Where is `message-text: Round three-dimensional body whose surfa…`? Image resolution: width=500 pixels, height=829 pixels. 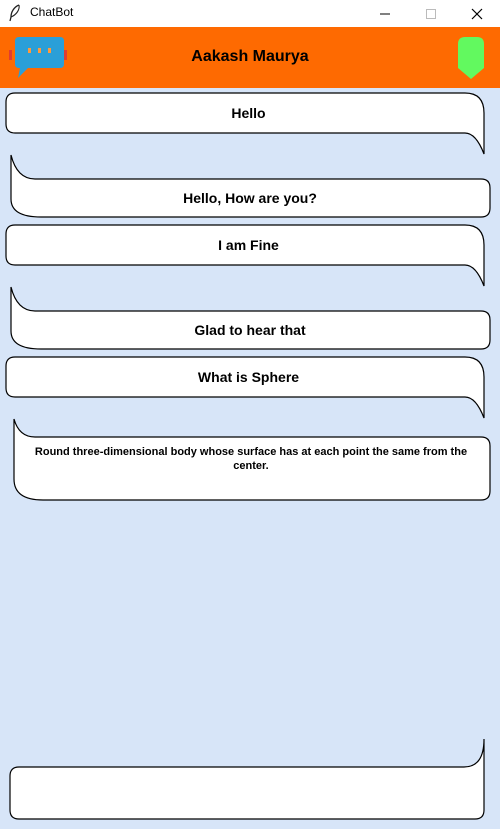 message-text: Round three-dimensional body whose surfa… is located at coordinates (251, 459).